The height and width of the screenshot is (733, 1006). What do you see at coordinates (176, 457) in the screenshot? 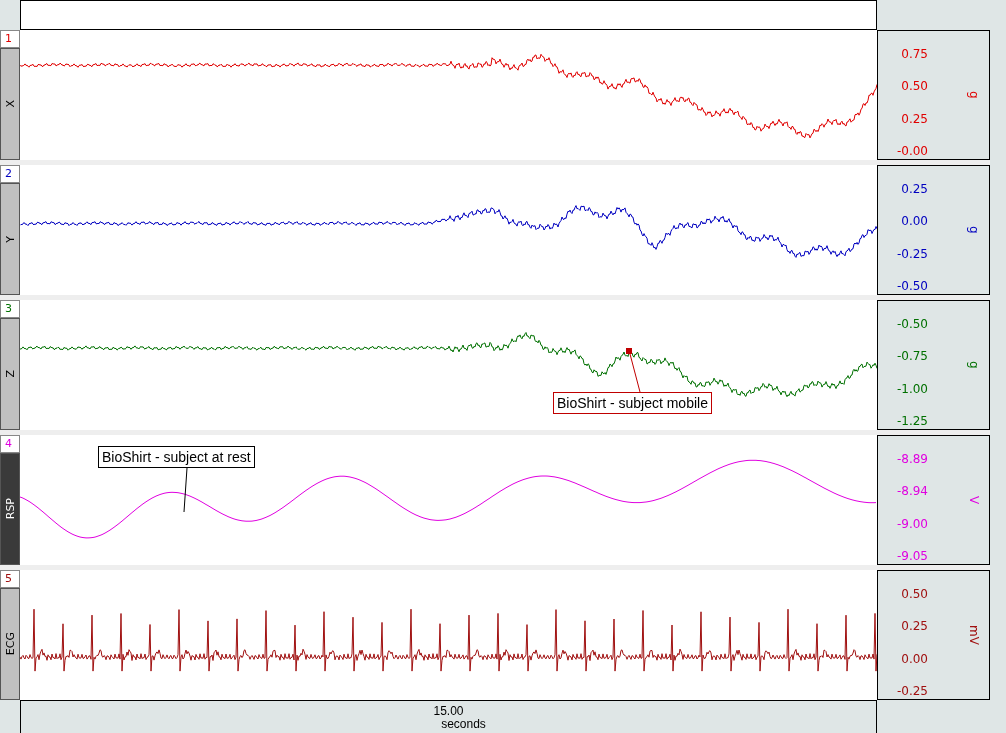
I see `annotation-label: BioShirt - subject at rest` at bounding box center [176, 457].